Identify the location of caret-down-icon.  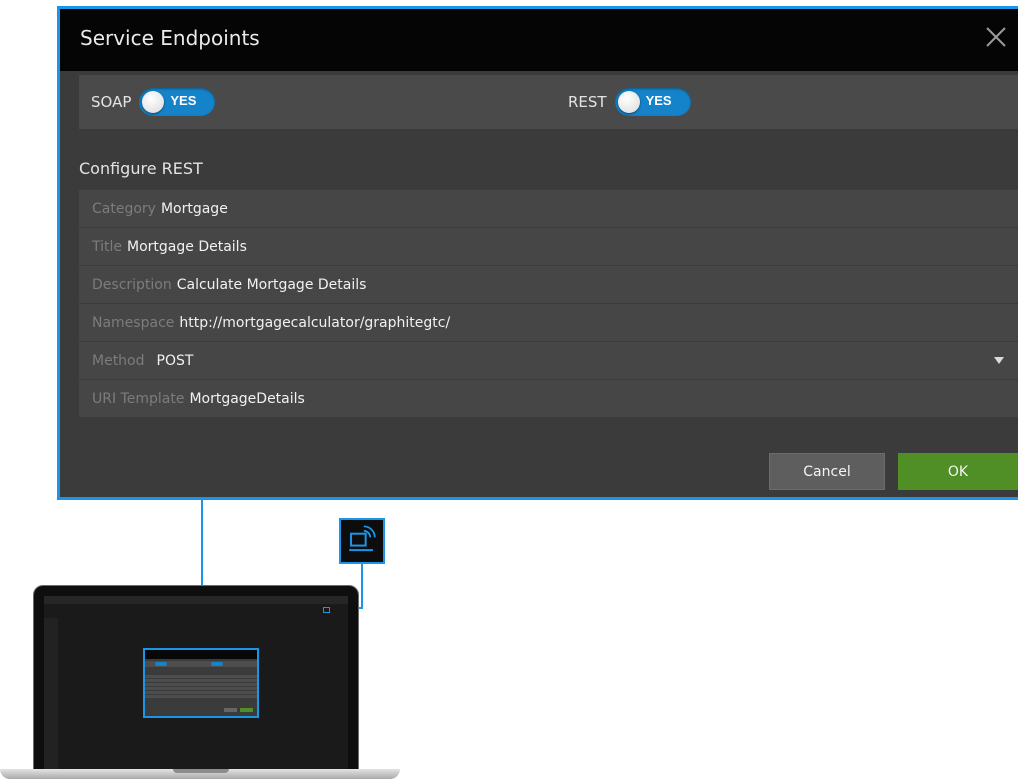
(999, 360).